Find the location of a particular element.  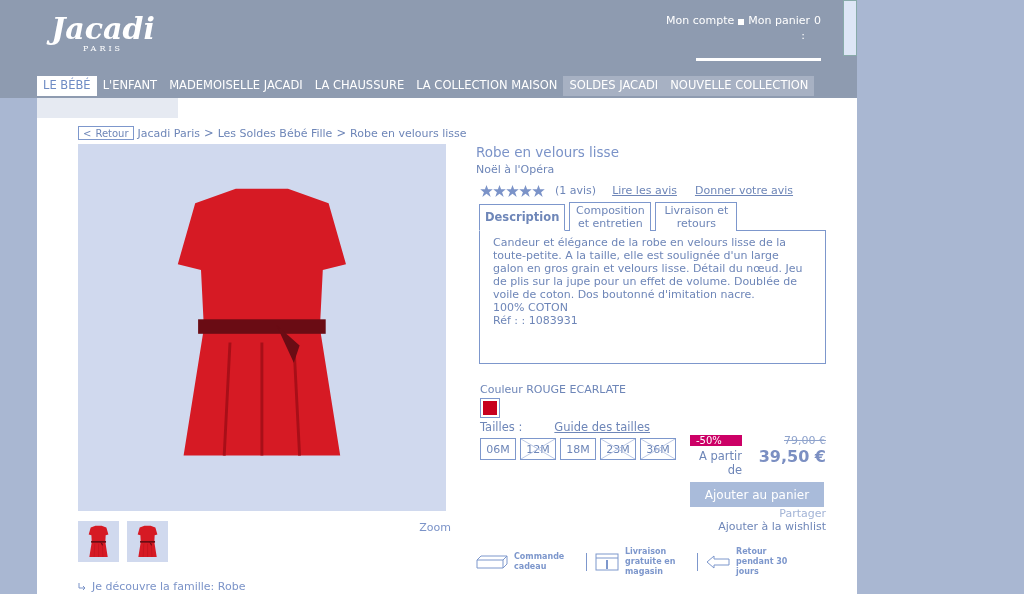

add-to-cart-button: Ajouter au panier is located at coordinates (757, 494).